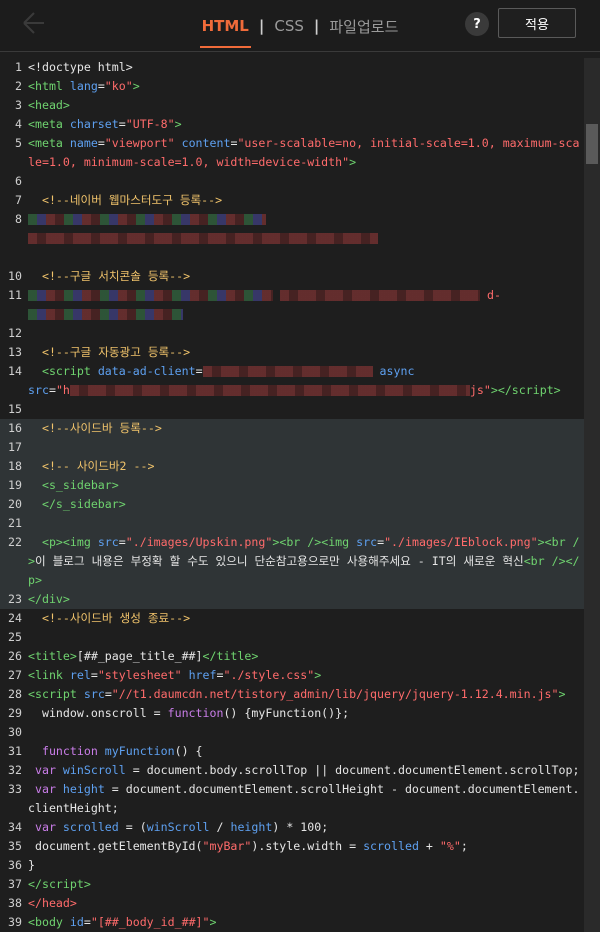 The height and width of the screenshot is (932, 600). What do you see at coordinates (314, 86) in the screenshot?
I see `code-text: <html lang="ko">` at bounding box center [314, 86].